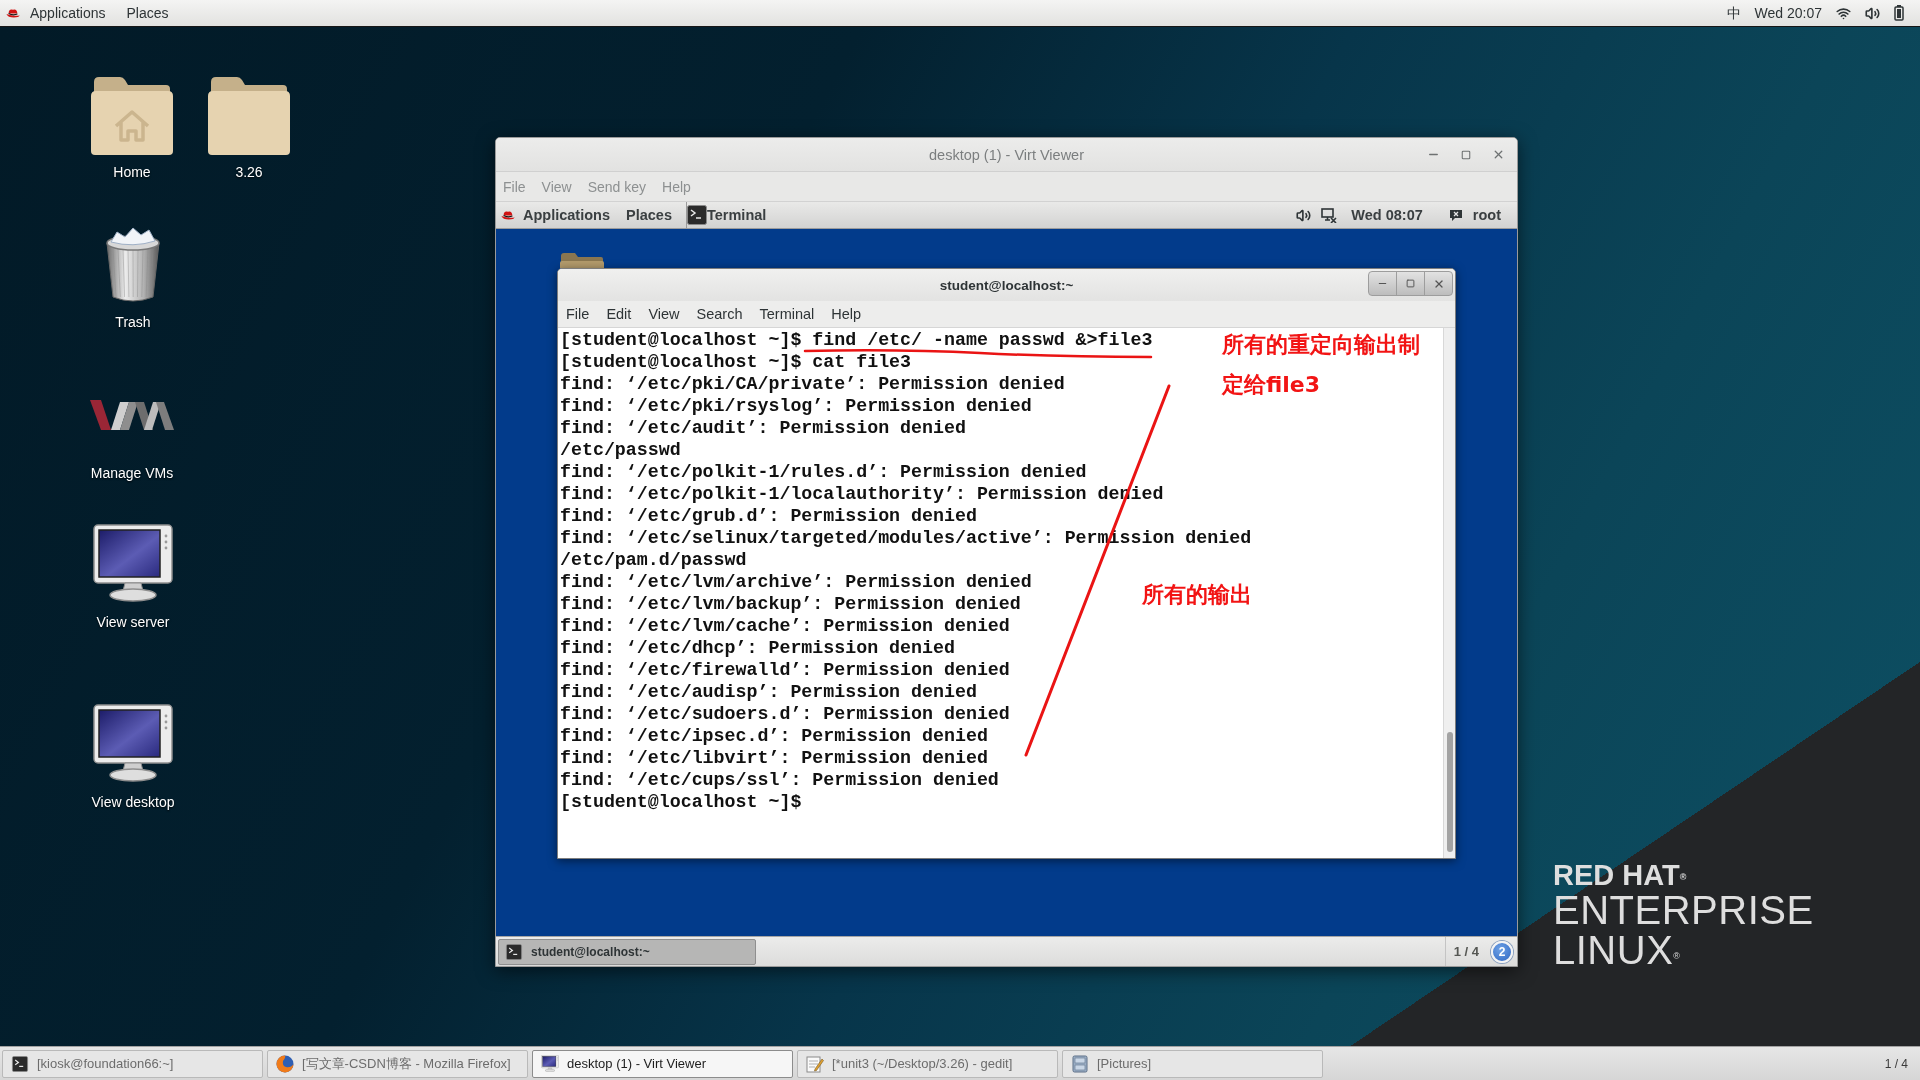 Image resolution: width=1920 pixels, height=1080 pixels. I want to click on terminal-line: find: ‘/etc/ipsec.d’: Permission denied, so click(774, 736).